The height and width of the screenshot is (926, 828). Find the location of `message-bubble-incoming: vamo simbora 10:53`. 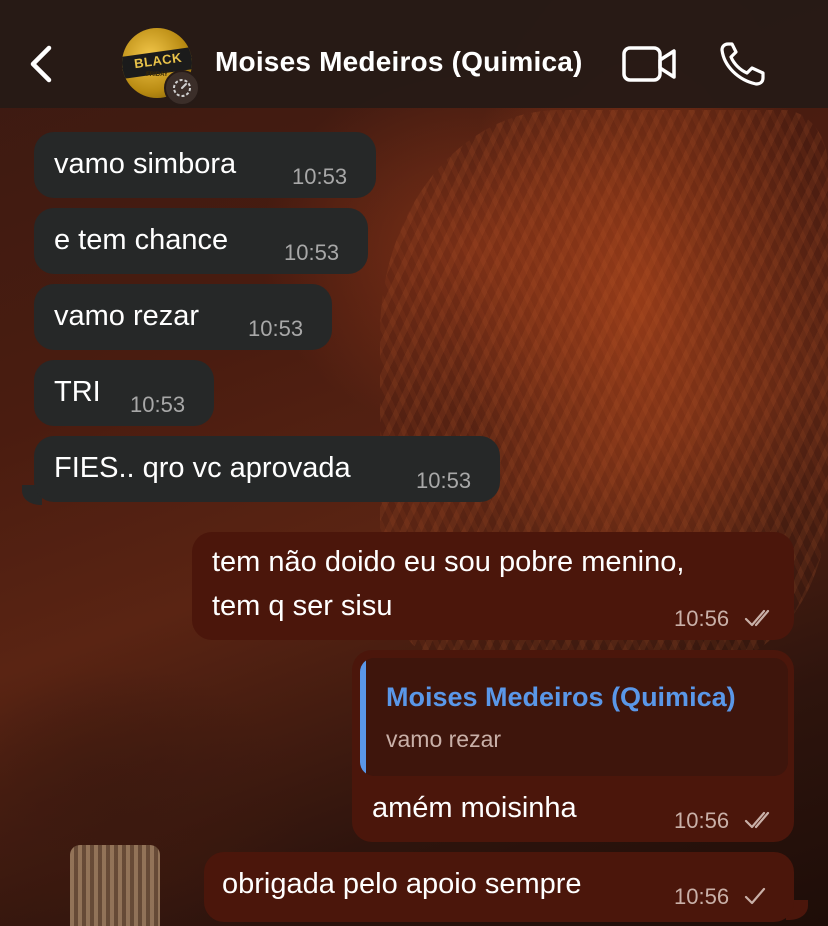

message-bubble-incoming: vamo simbora 10:53 is located at coordinates (205, 165).